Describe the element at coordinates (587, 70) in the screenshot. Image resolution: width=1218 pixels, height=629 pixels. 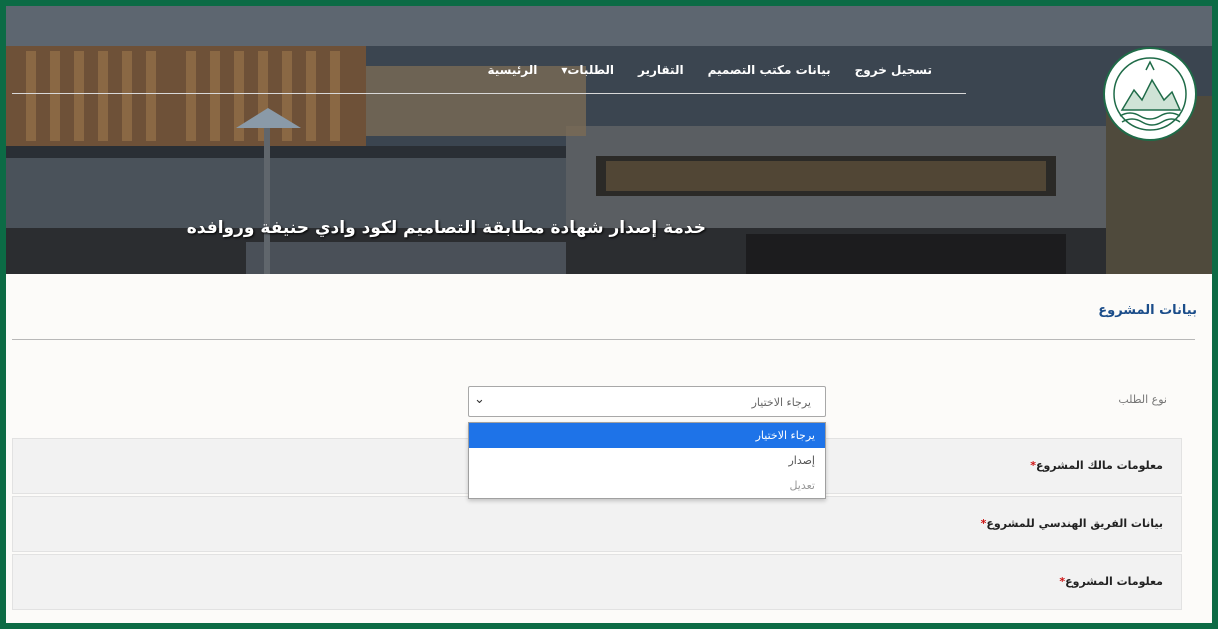
I see `nav-requests-menu: الطلبات▾` at that location.